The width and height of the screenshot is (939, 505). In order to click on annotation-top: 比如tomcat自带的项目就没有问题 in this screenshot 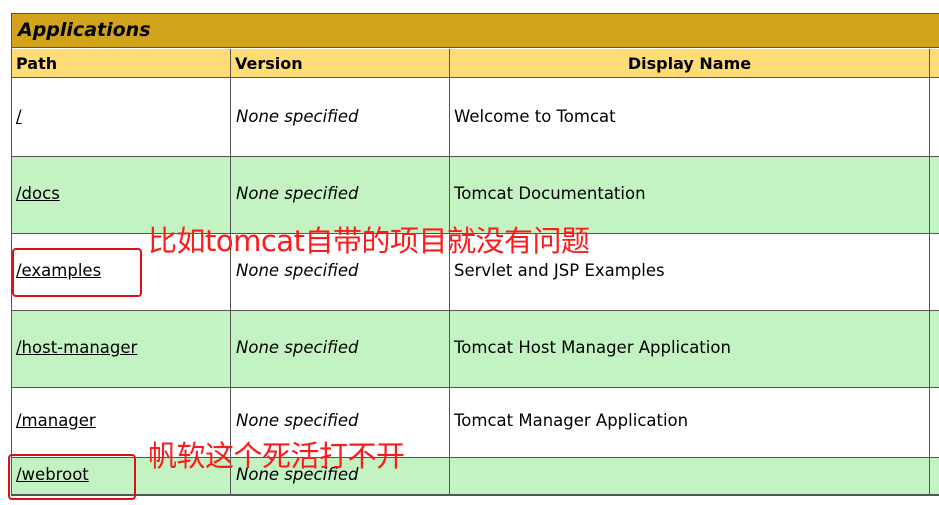, I will do `click(369, 241)`.